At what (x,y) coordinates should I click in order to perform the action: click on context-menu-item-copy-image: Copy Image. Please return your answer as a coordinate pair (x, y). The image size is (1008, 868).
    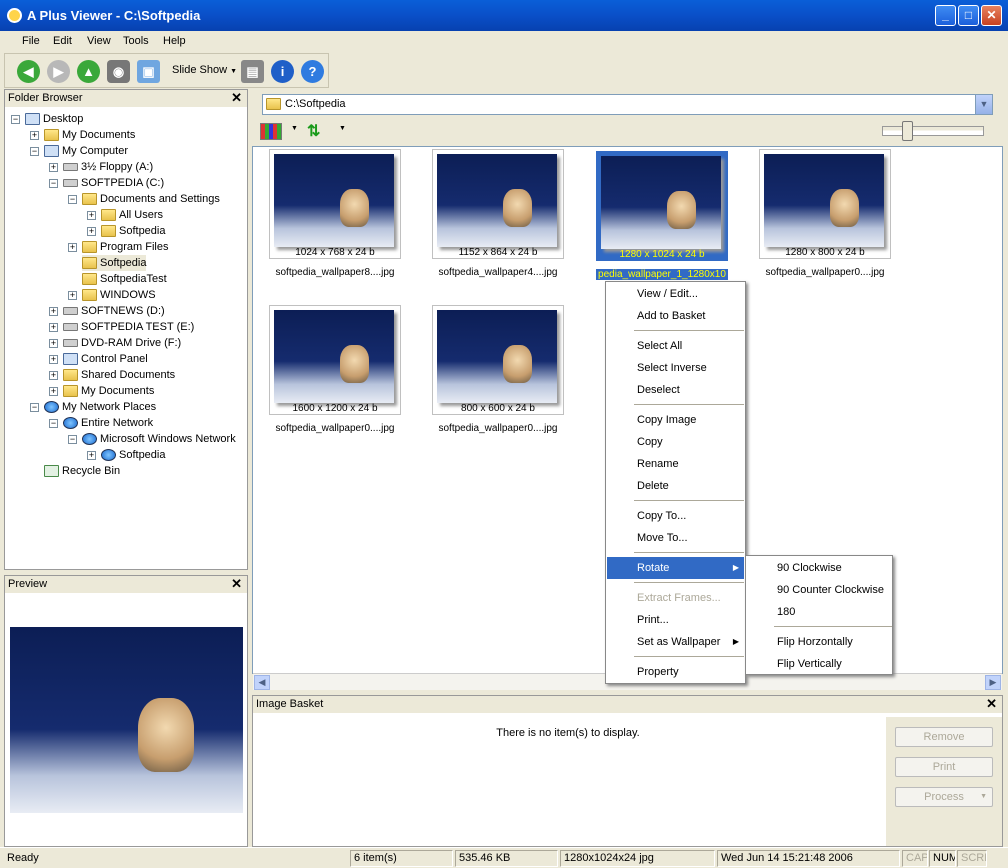
    Looking at the image, I should click on (675, 420).